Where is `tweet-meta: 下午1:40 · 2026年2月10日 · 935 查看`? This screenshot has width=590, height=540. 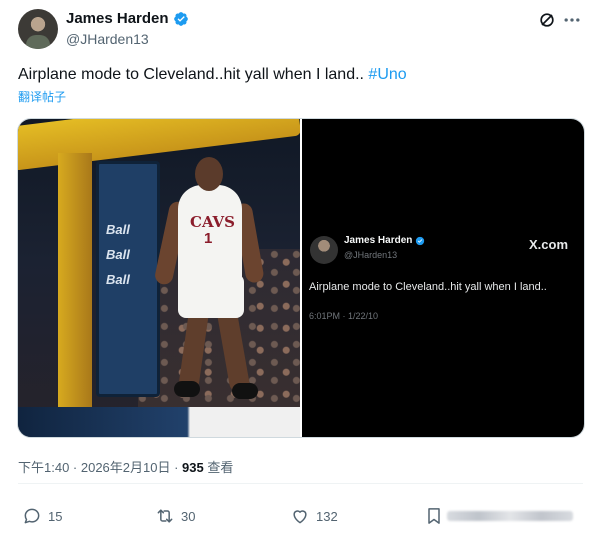 tweet-meta: 下午1:40 · 2026年2月10日 · 935 查看 is located at coordinates (125, 466).